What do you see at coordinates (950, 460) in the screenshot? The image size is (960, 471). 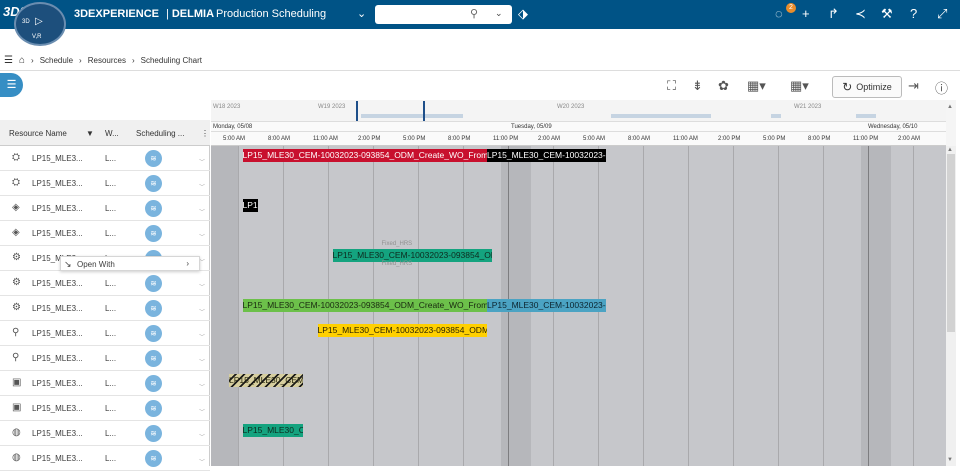 I see `scroll-down-icon: ▼` at bounding box center [950, 460].